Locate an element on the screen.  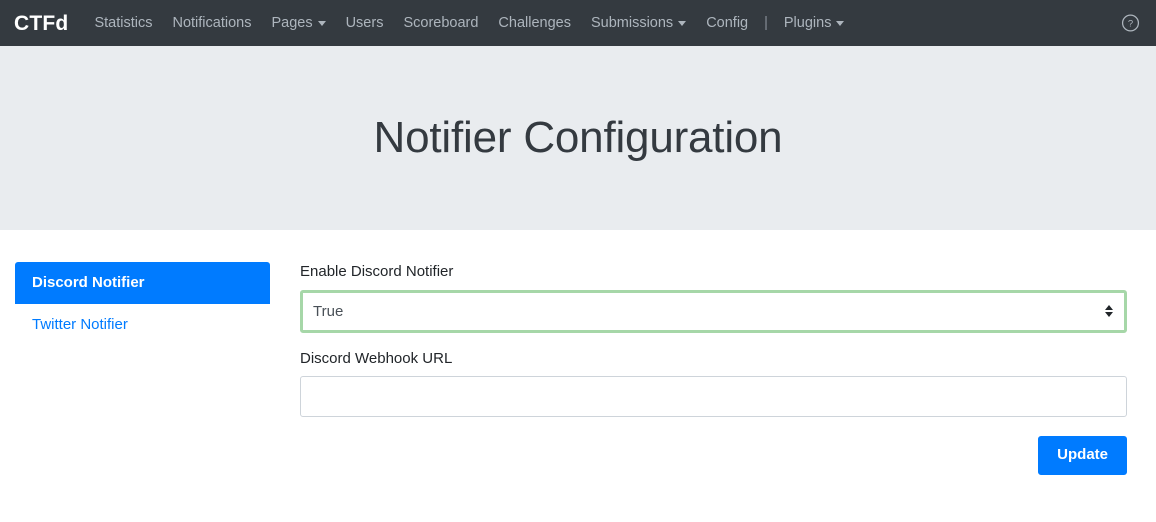
form-actions: Update is located at coordinates (713, 455).